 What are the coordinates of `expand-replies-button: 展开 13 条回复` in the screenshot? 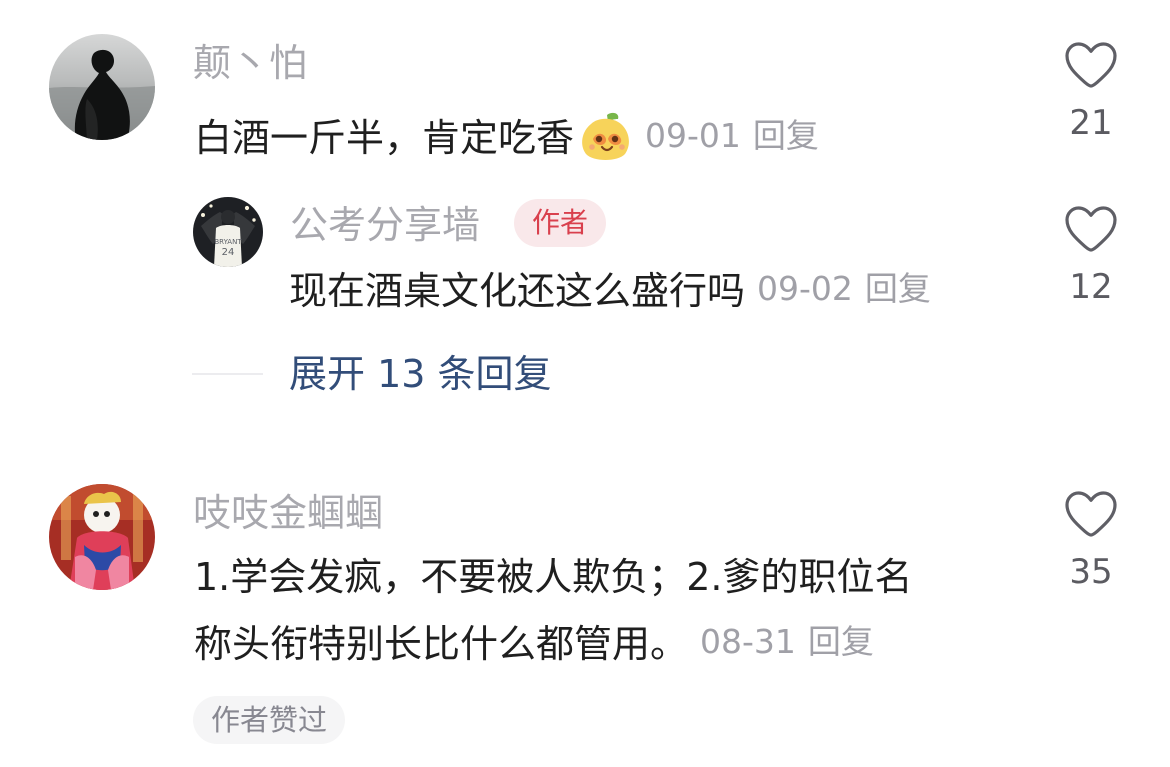 It's located at (420, 374).